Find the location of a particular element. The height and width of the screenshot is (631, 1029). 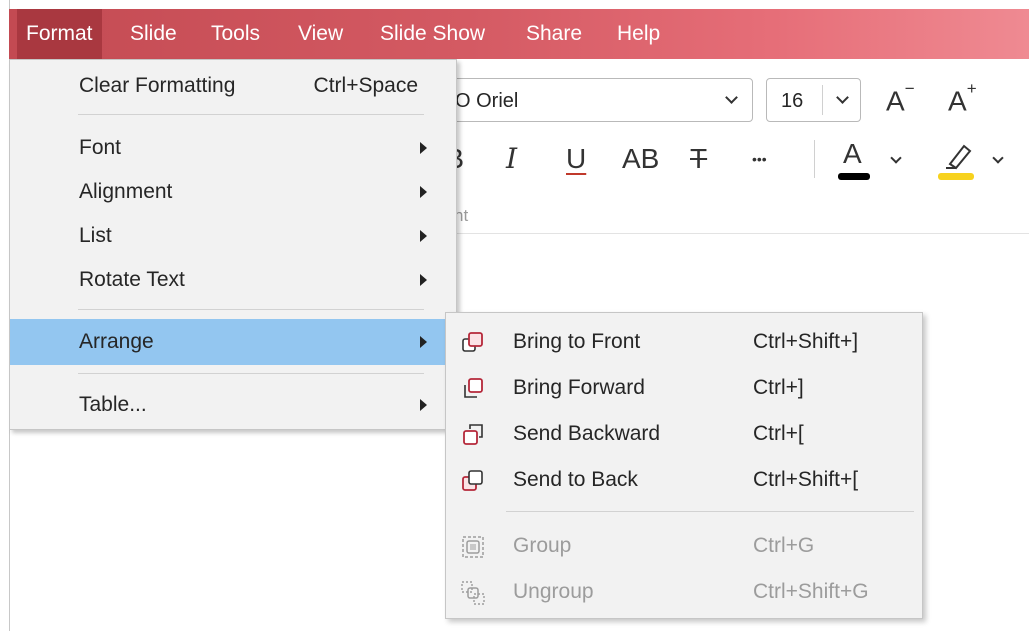

menu-item-rotate-text: Rotate Text is located at coordinates (233, 280).